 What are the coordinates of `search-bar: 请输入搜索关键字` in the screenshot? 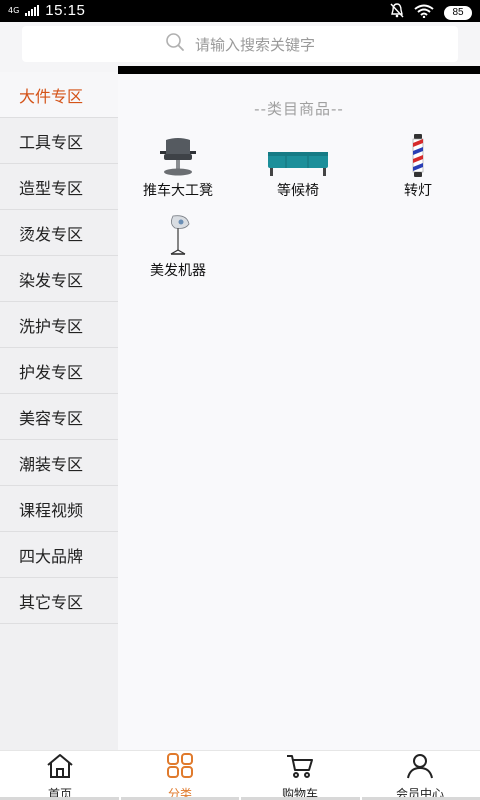 It's located at (240, 44).